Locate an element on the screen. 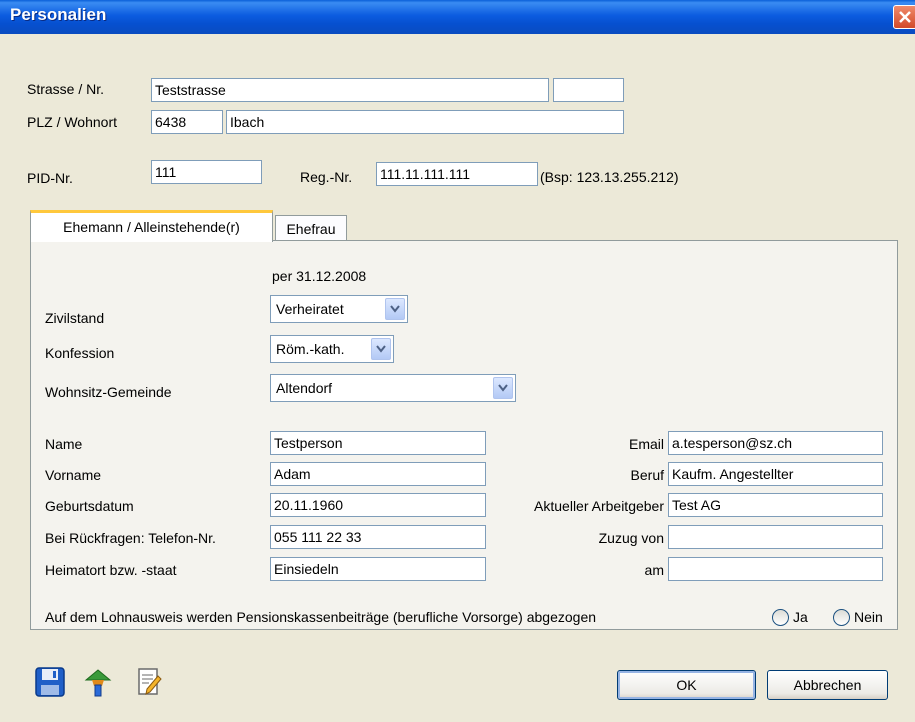 Image resolution: width=915 pixels, height=722 pixels. telefon-input: 055 111 22 33 is located at coordinates (378, 537).